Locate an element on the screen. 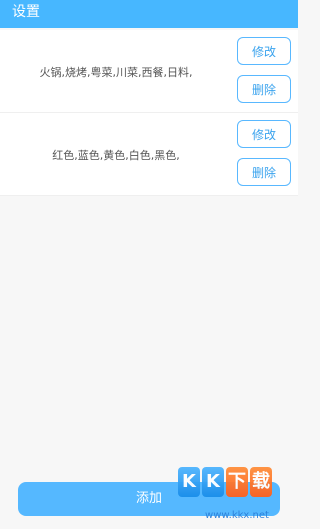  list-item: 红色,蓝色,黄色,白色,黑色, 修改 删除 is located at coordinates (149, 154).